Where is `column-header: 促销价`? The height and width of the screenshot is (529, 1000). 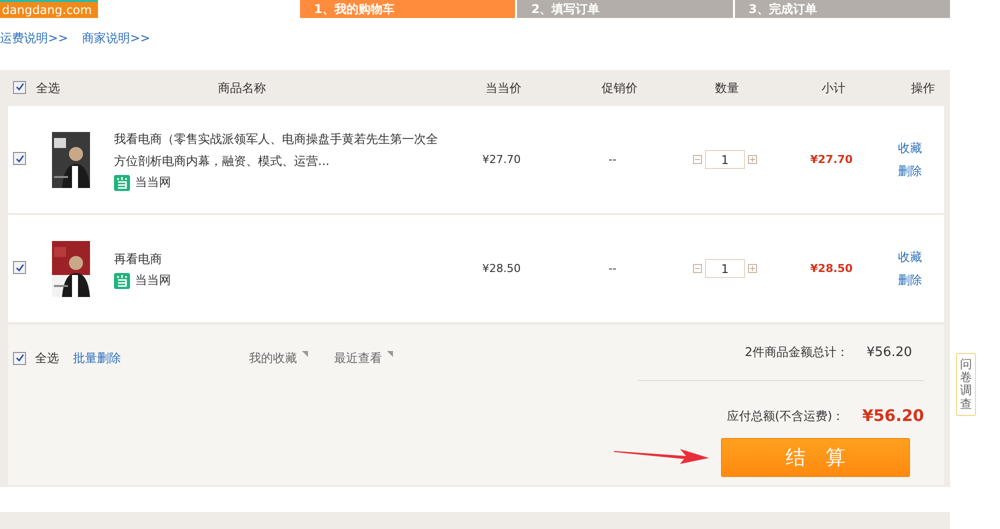 column-header: 促销价 is located at coordinates (620, 87).